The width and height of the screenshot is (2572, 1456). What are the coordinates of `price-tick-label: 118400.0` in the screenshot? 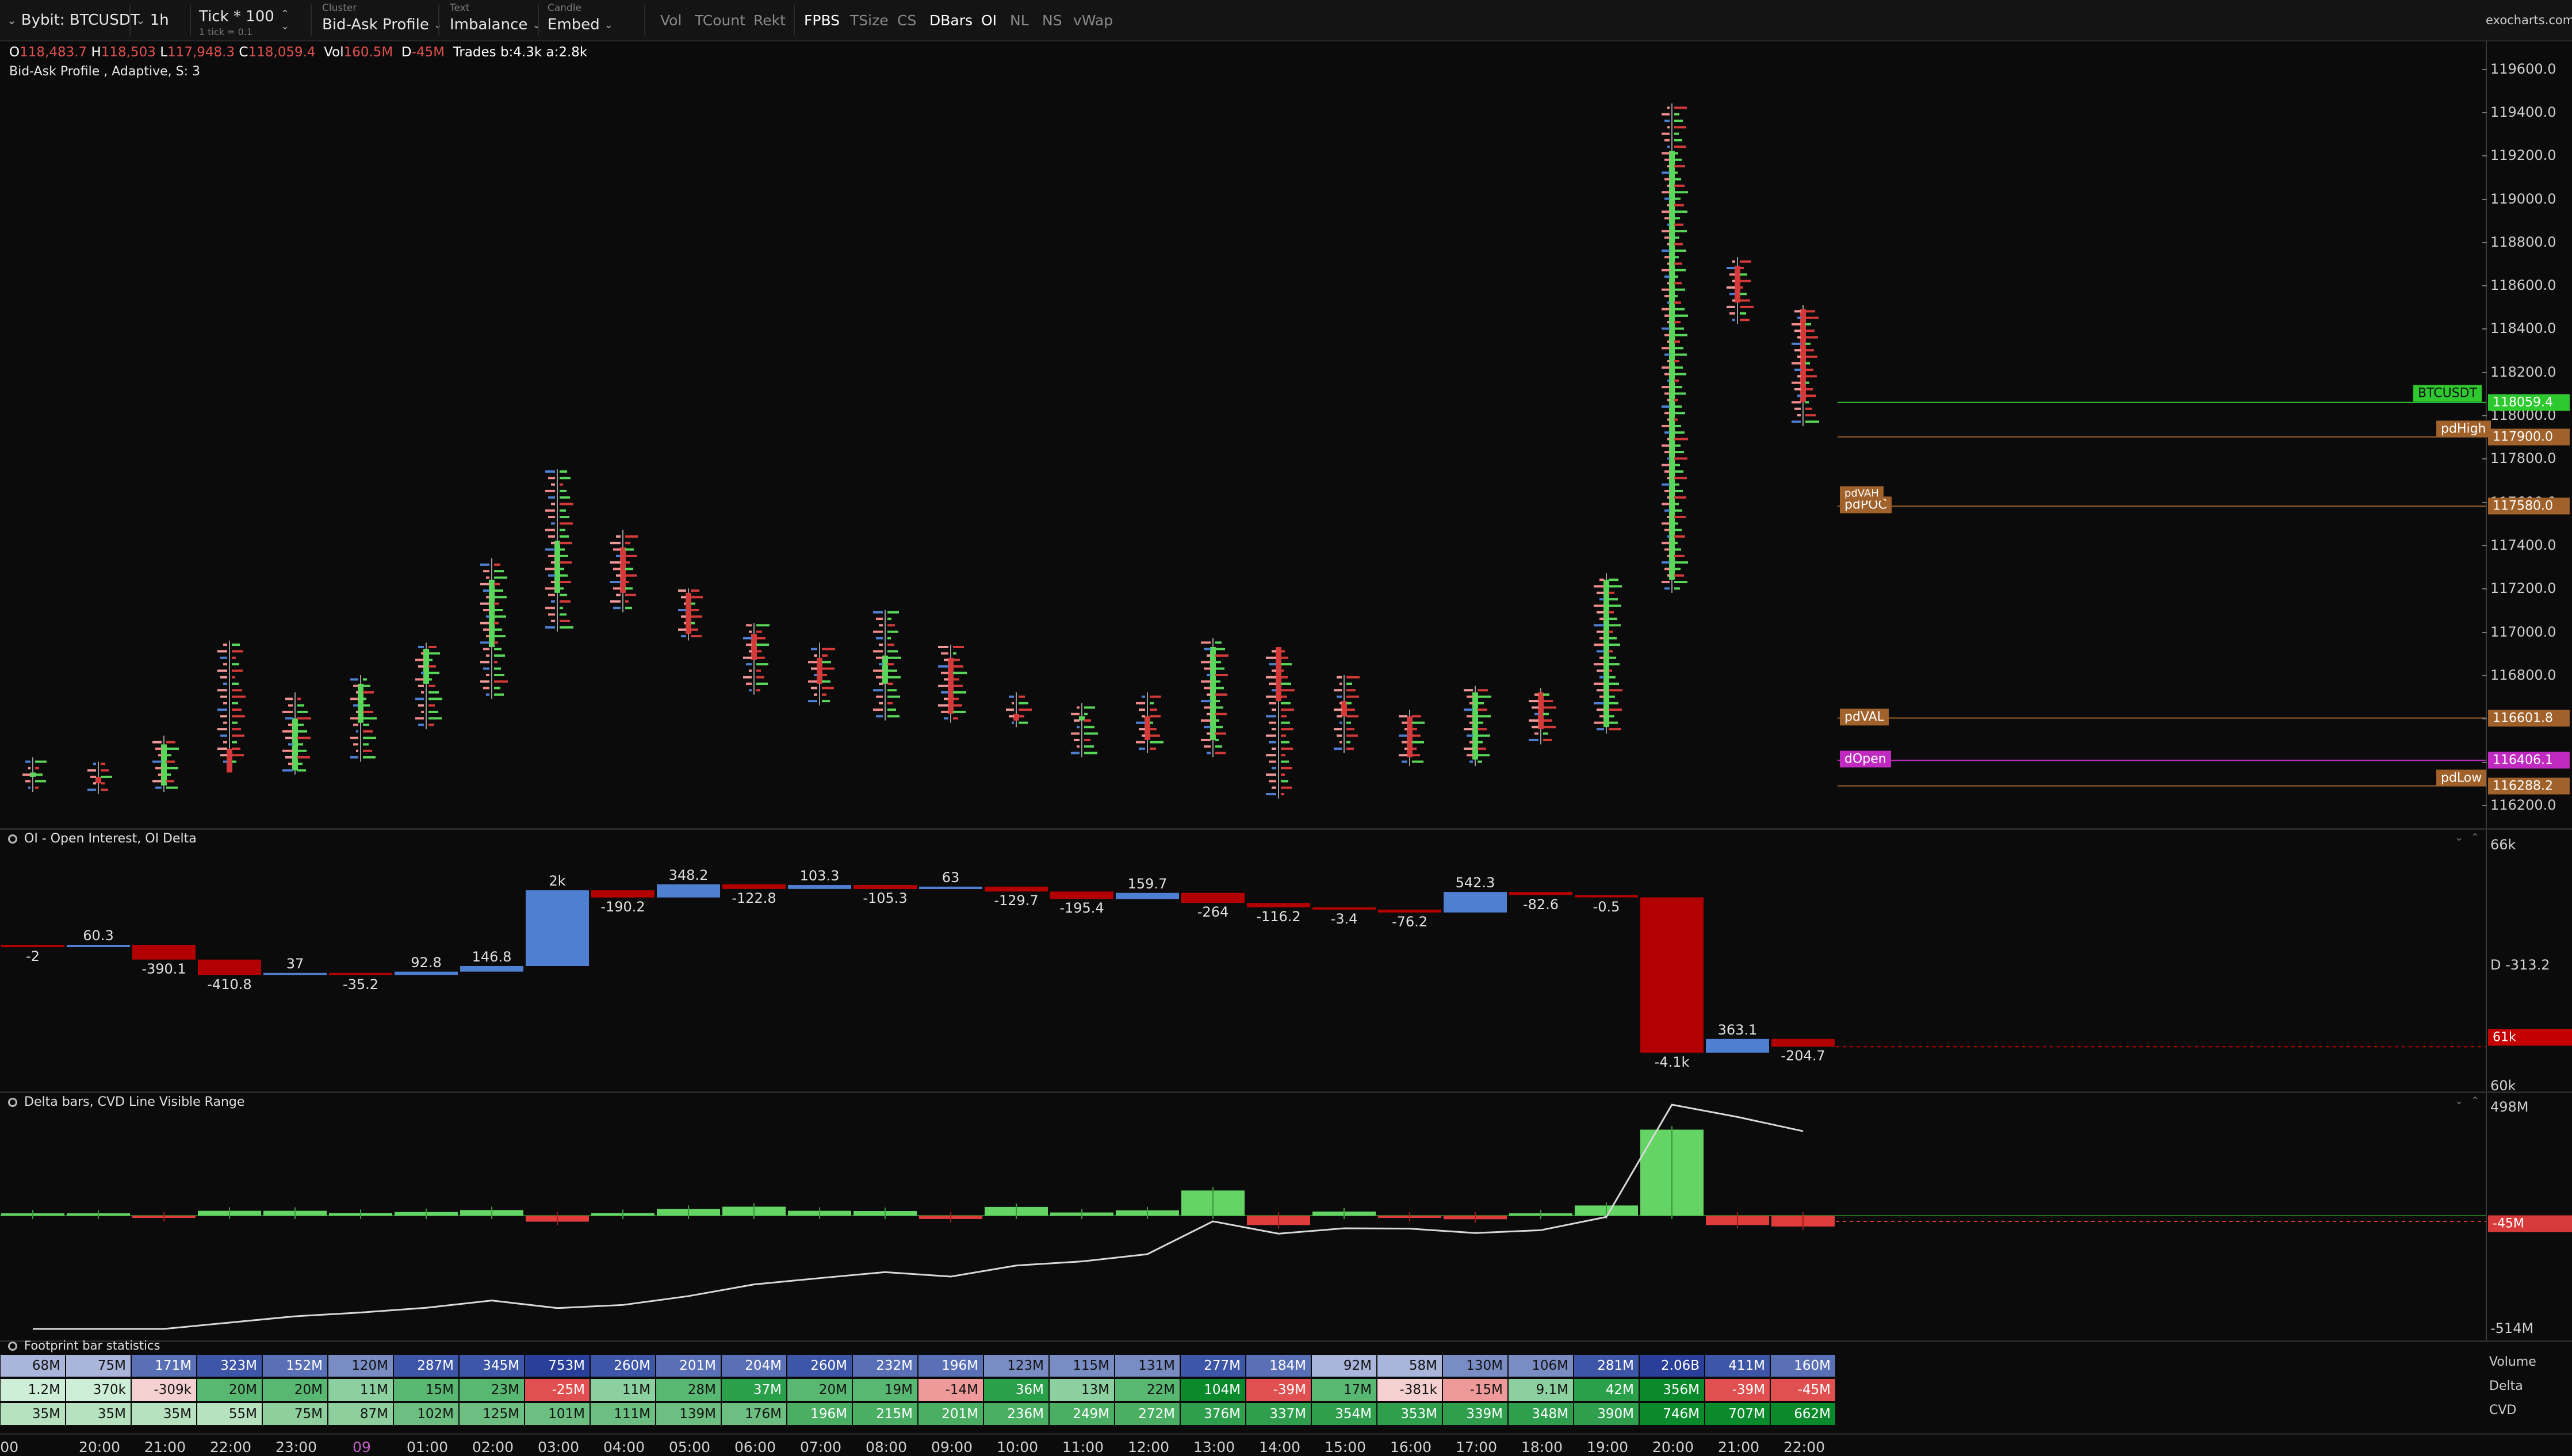 It's located at (2523, 328).